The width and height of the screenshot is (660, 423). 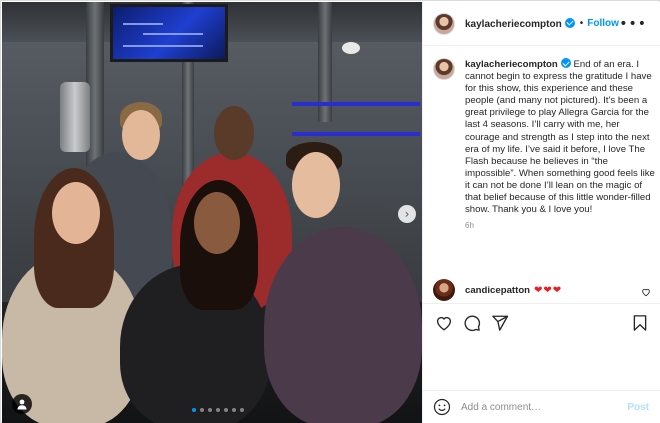 I want to click on action-bar, so click(x=541, y=323).